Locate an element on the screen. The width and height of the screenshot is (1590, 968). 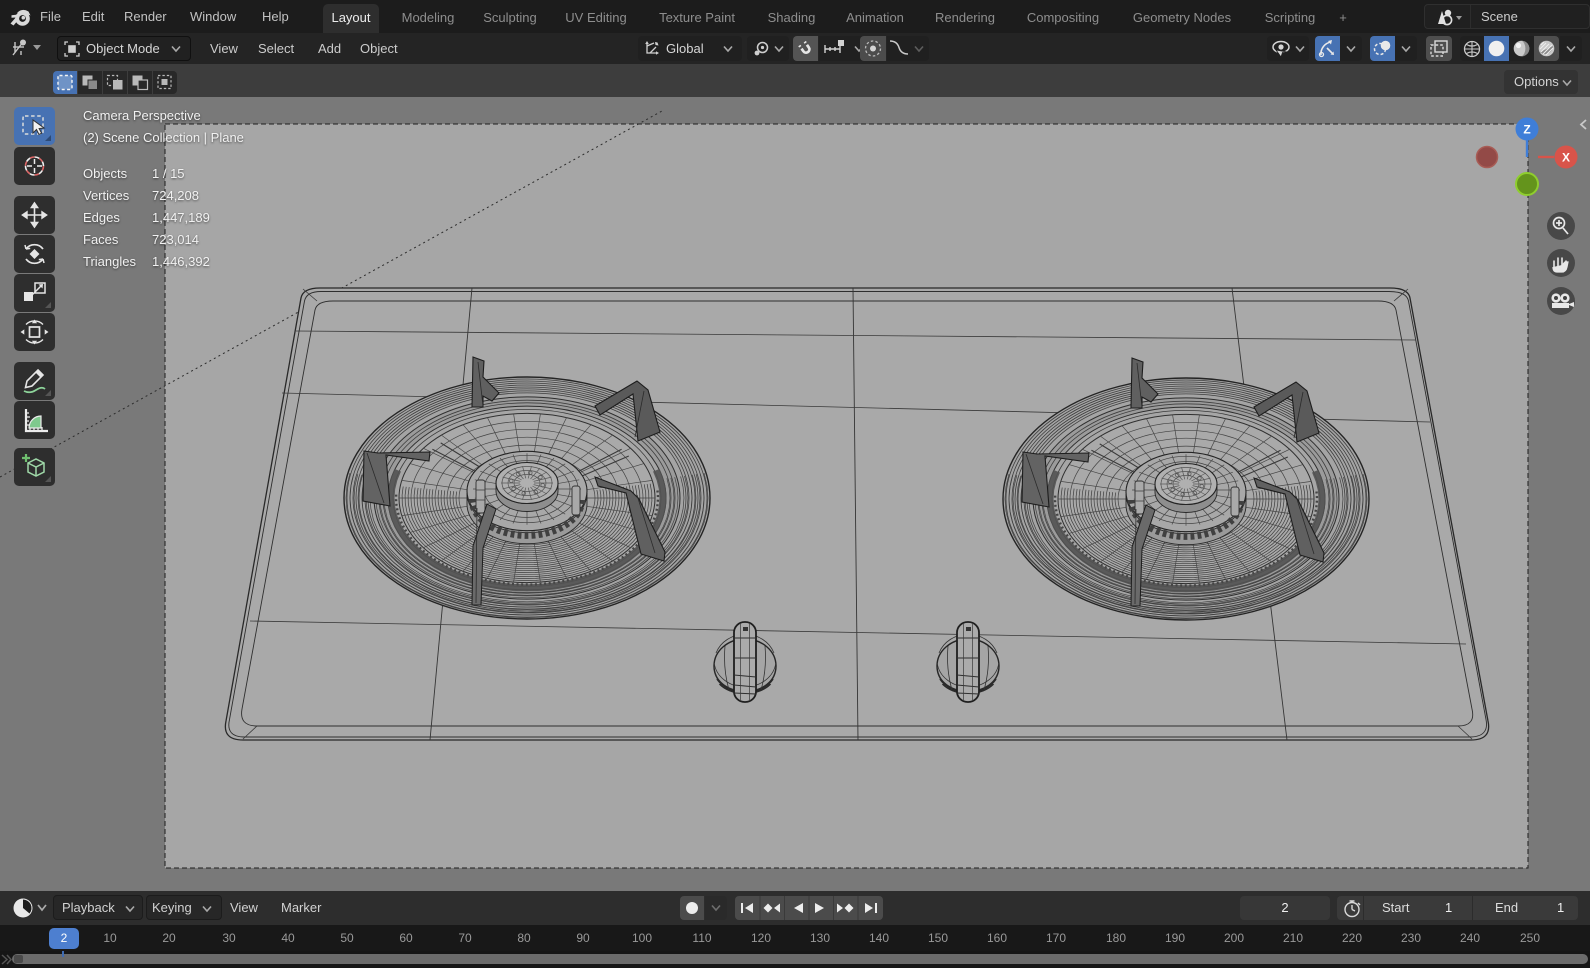
svg-text: X is located at coordinates (1566, 158).